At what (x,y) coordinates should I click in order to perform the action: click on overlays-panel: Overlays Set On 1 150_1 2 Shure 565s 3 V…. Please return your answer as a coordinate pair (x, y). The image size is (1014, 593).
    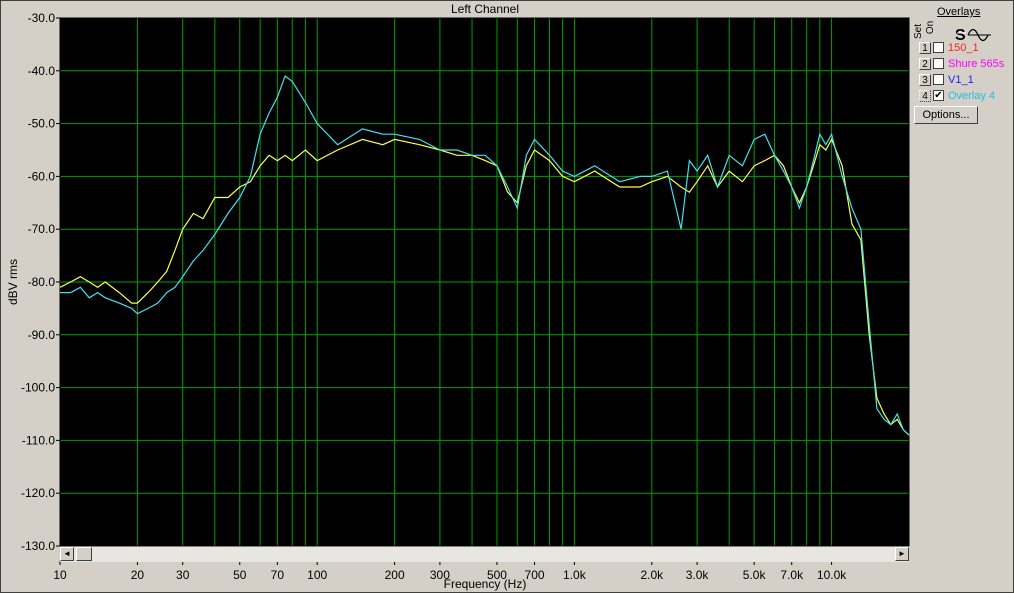
    Looking at the image, I should click on (962, 65).